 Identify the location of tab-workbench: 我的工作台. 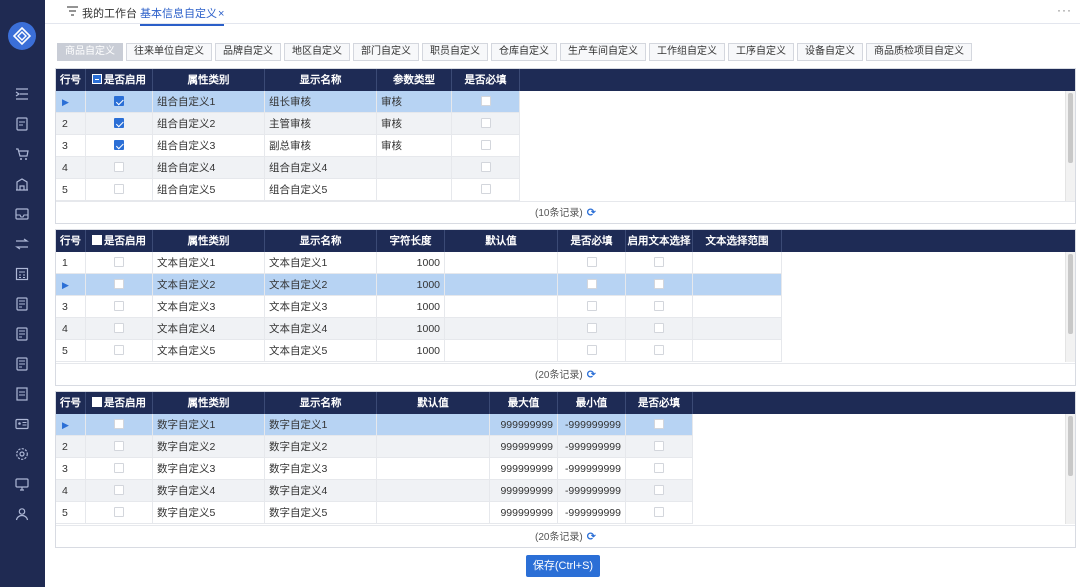
(109, 13).